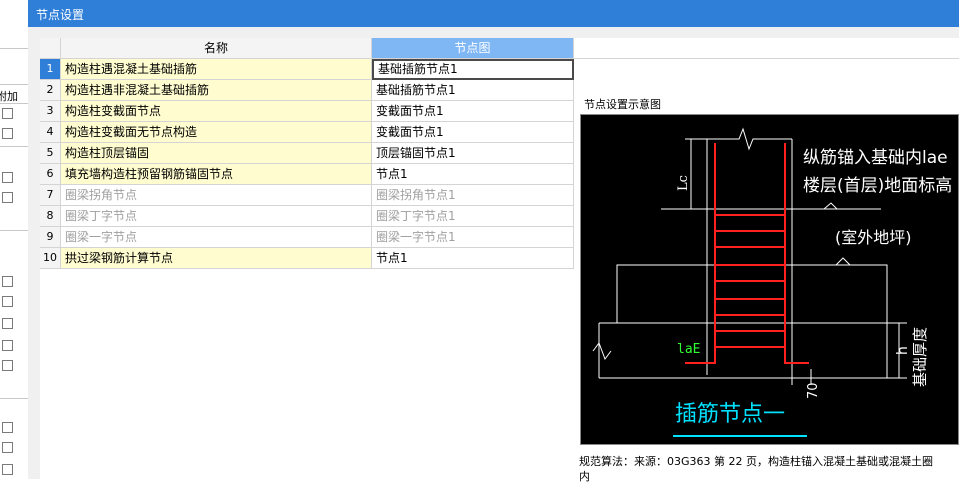 The height and width of the screenshot is (484, 959). I want to click on row-name: 圈梁拐角节点, so click(216, 195).